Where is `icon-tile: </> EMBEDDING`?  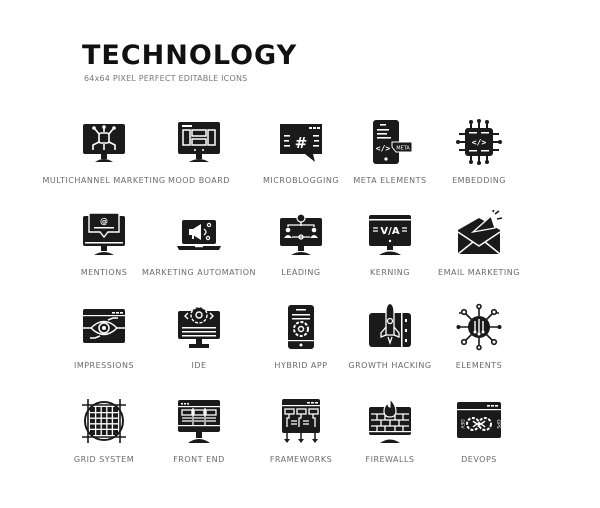 icon-tile: </> EMBEDDING is located at coordinates (479, 158).